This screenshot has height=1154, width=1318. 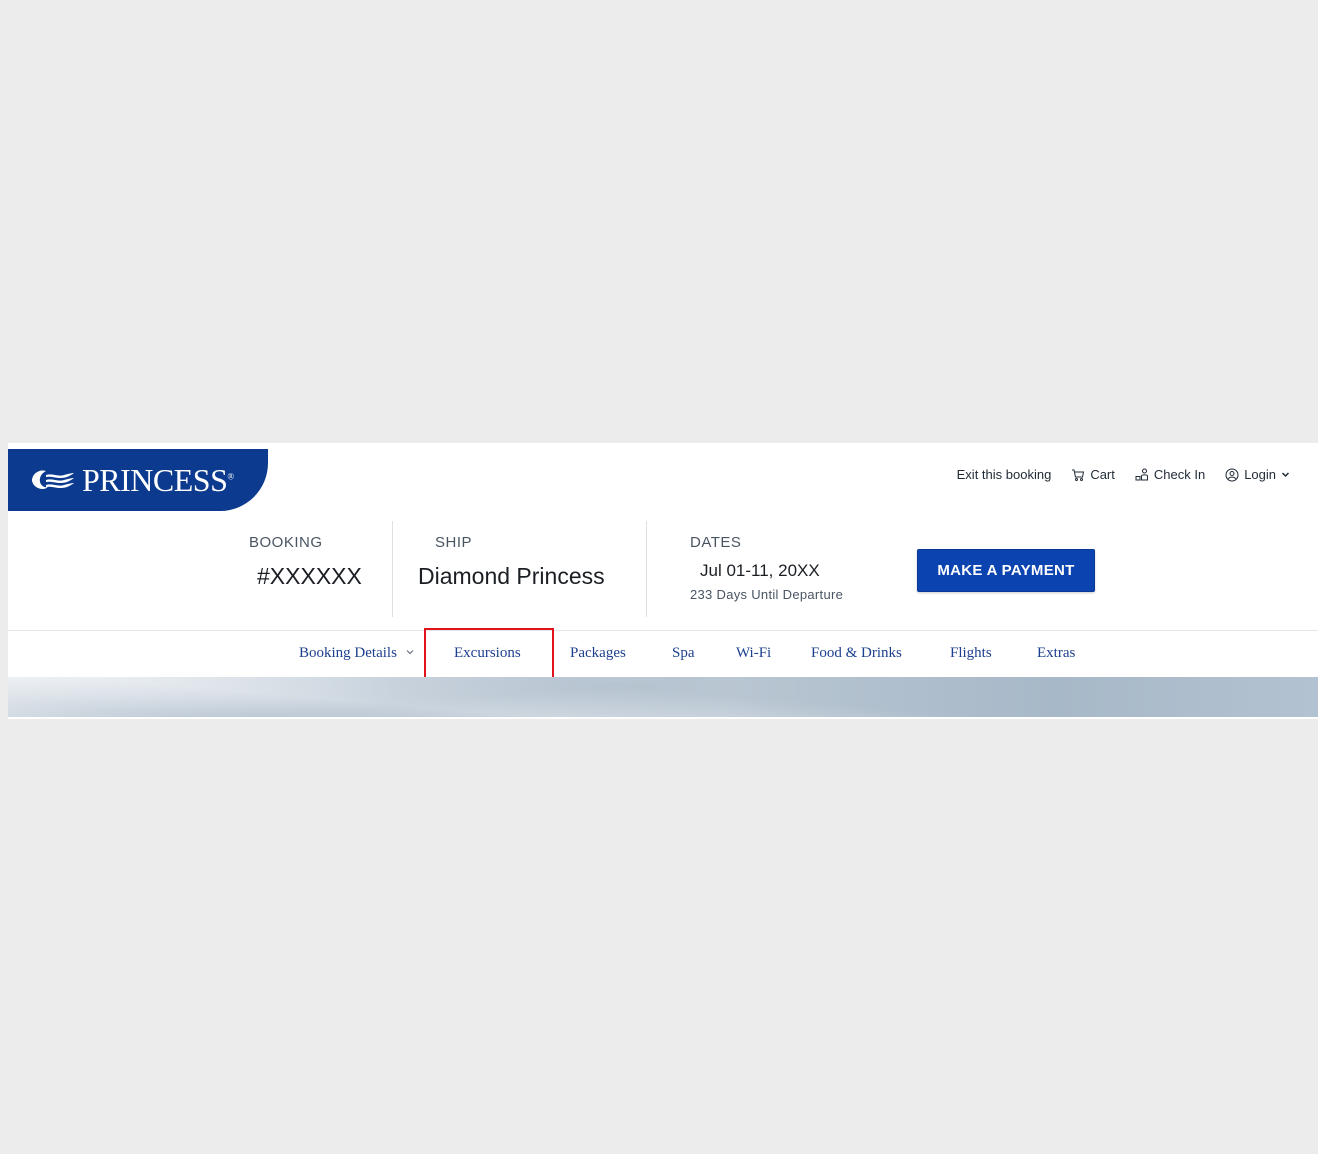 I want to click on make-a-payment-button: MAKE A PAYMENT, so click(x=1006, y=570).